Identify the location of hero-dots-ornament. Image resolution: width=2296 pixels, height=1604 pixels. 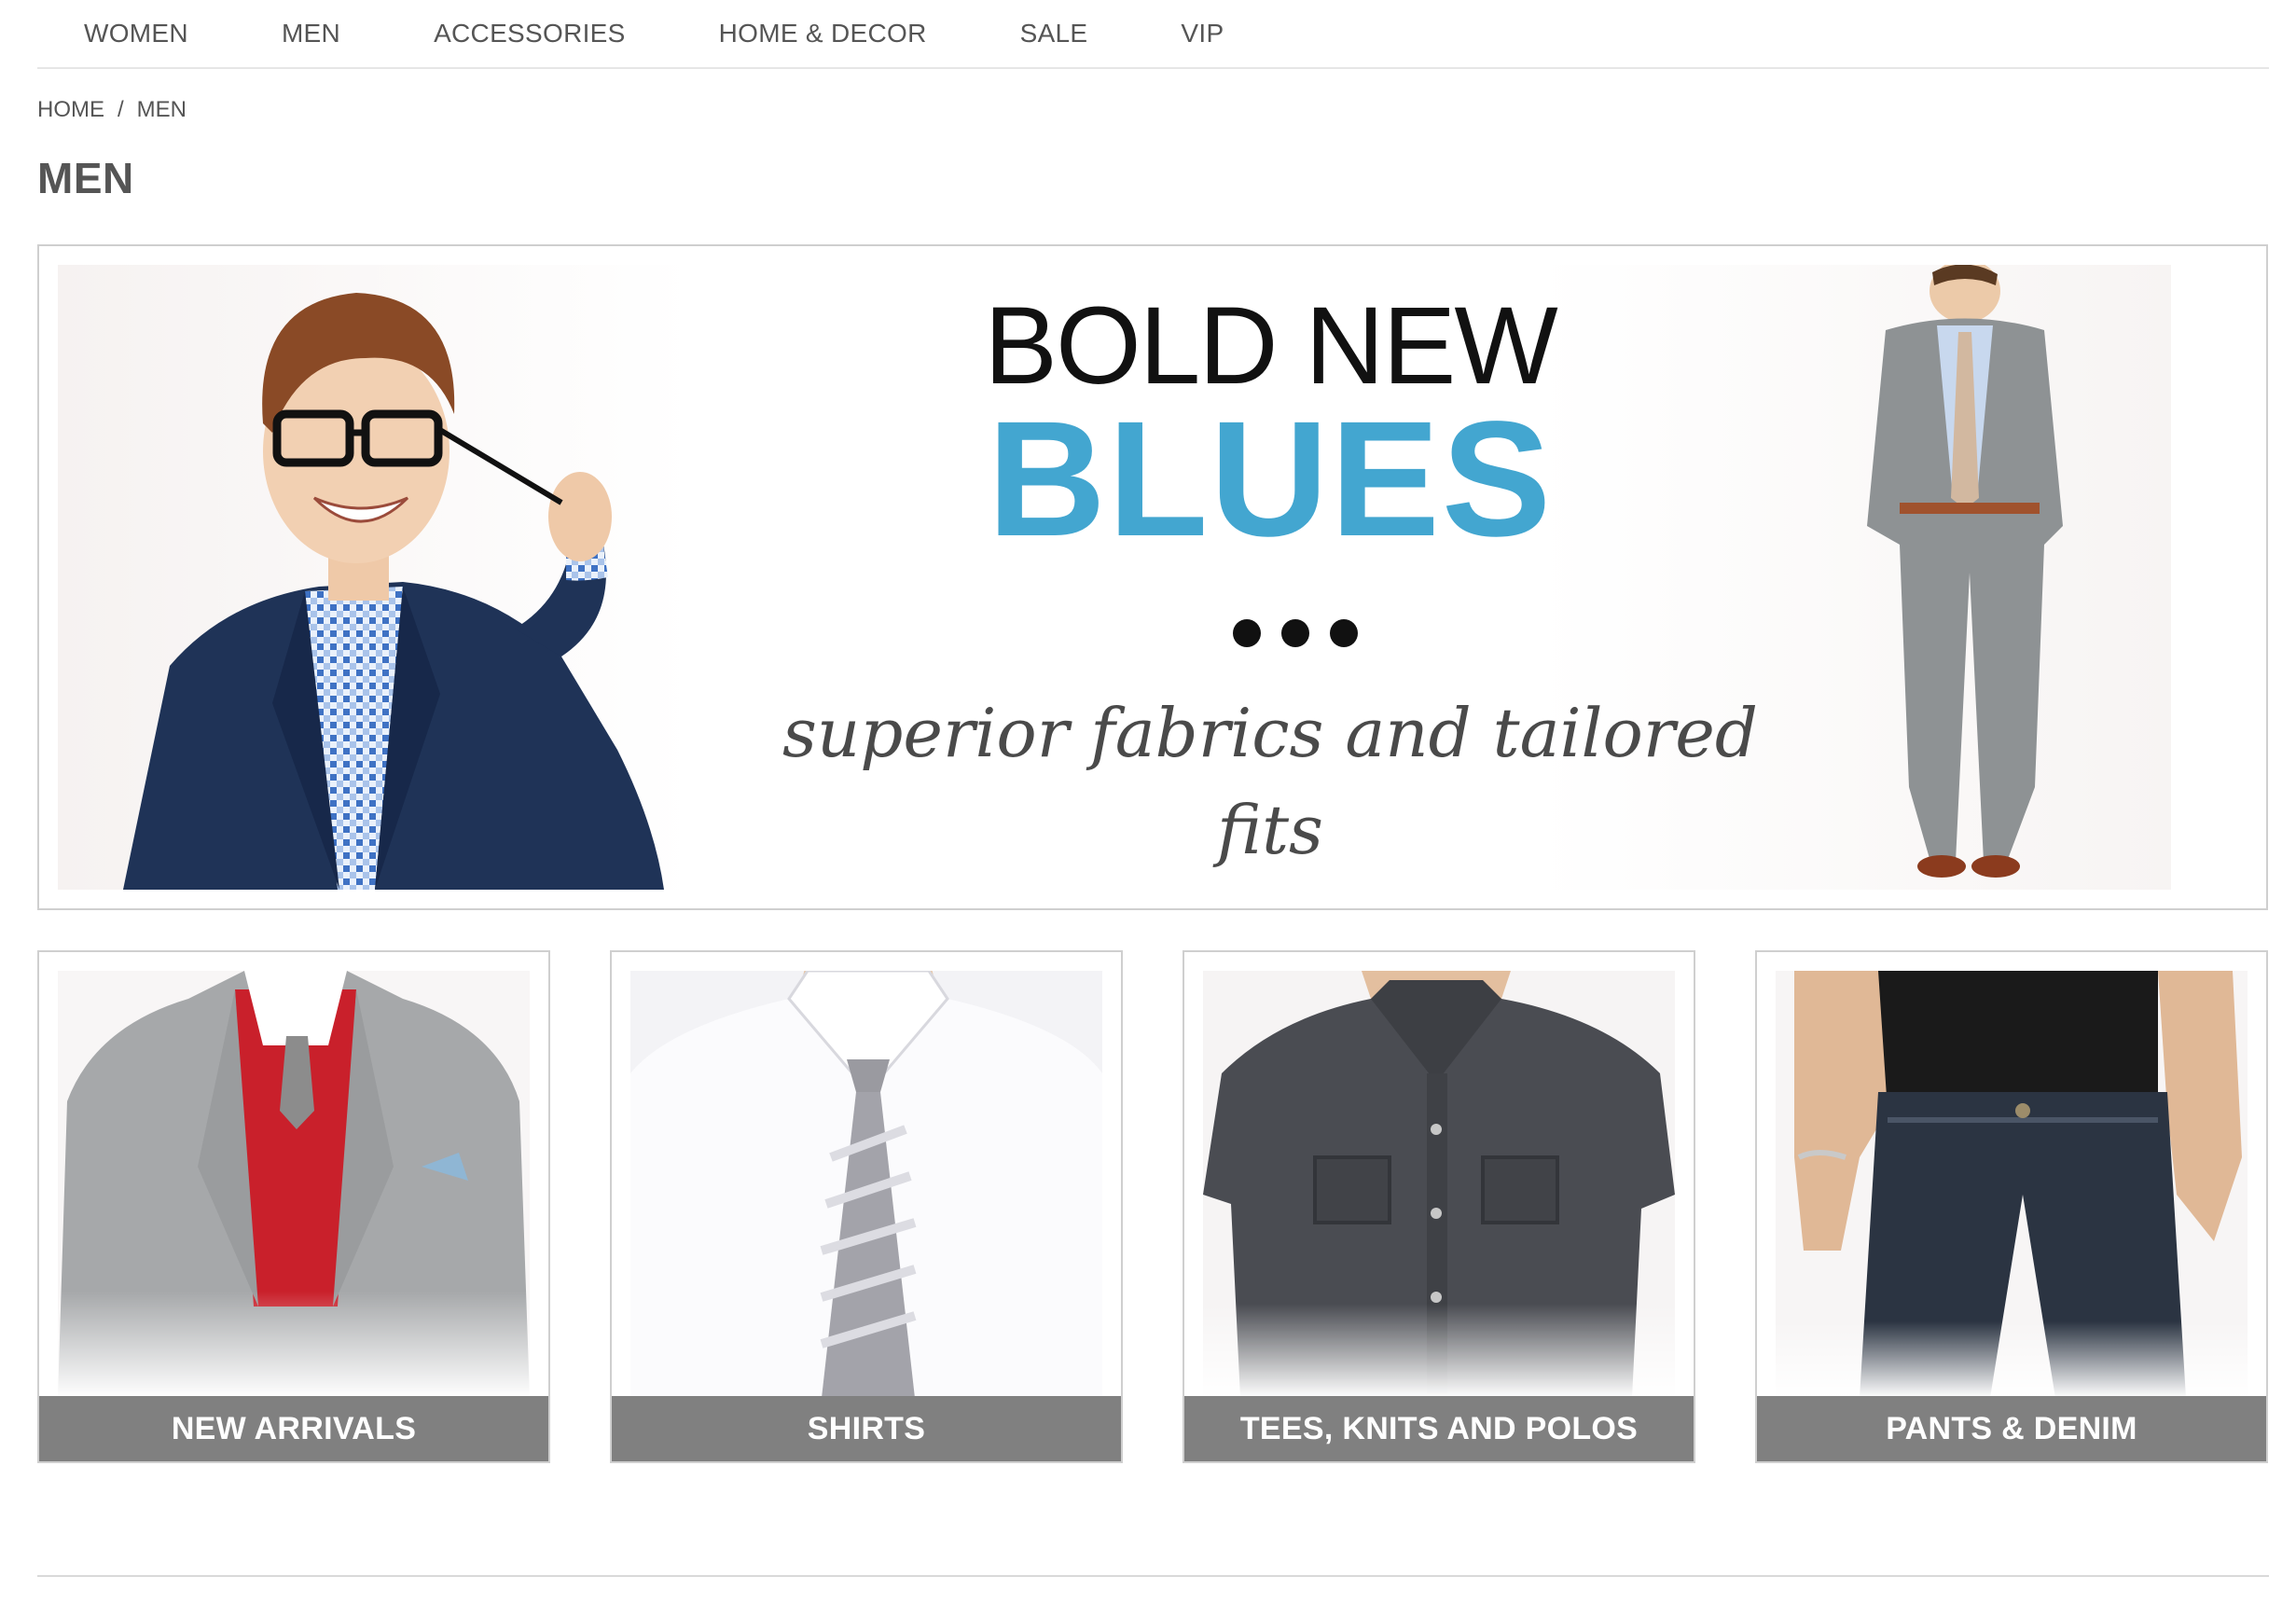
(1295, 633).